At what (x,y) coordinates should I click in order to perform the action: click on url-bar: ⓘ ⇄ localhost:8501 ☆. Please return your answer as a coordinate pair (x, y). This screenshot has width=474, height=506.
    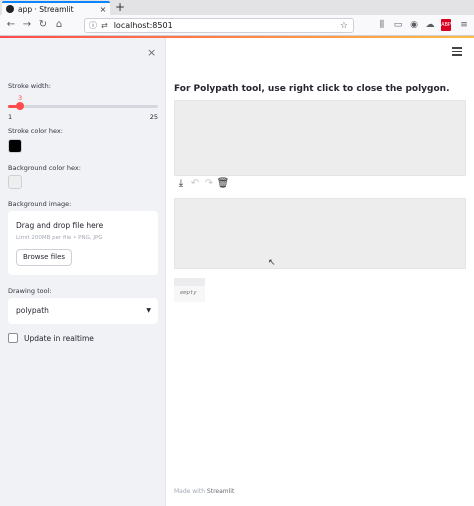
    Looking at the image, I should click on (219, 25).